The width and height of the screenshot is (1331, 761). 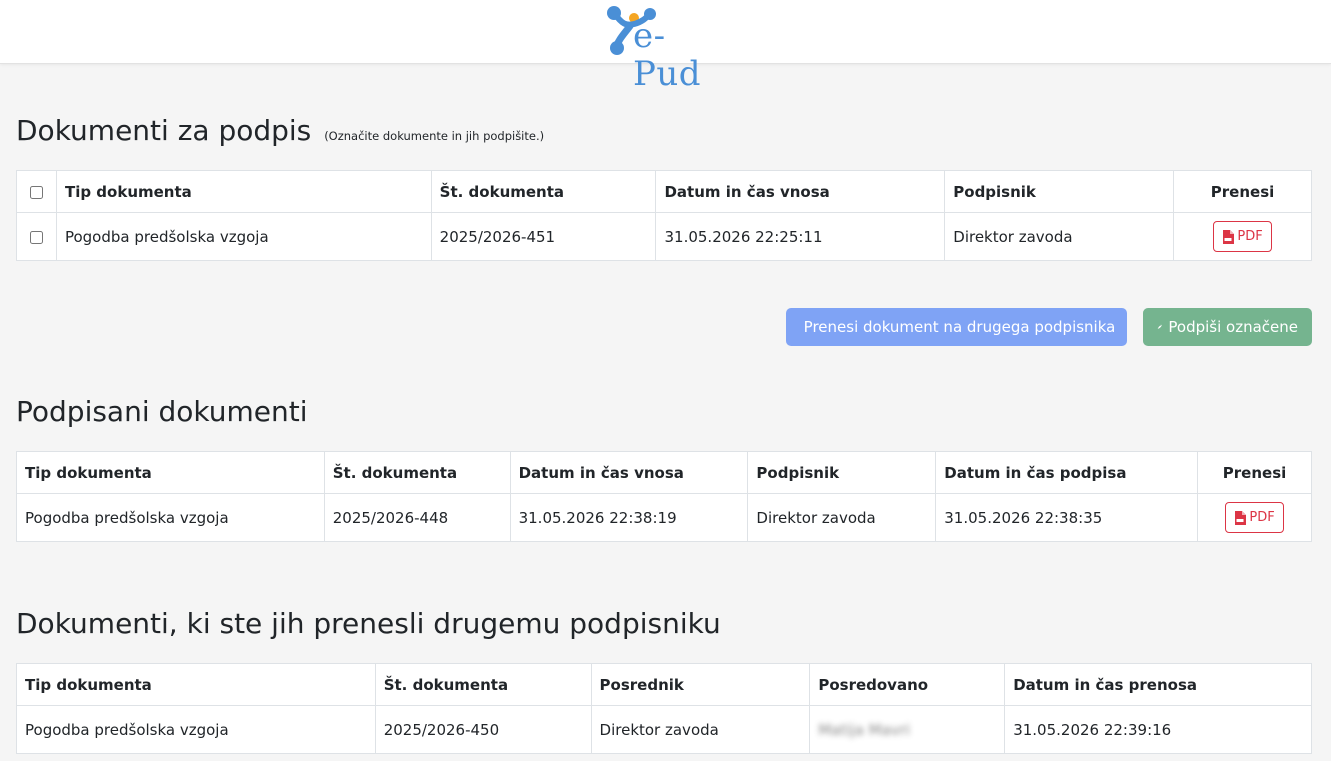 What do you see at coordinates (1158, 684) in the screenshot?
I see `column-header: Datum in čas prenosa` at bounding box center [1158, 684].